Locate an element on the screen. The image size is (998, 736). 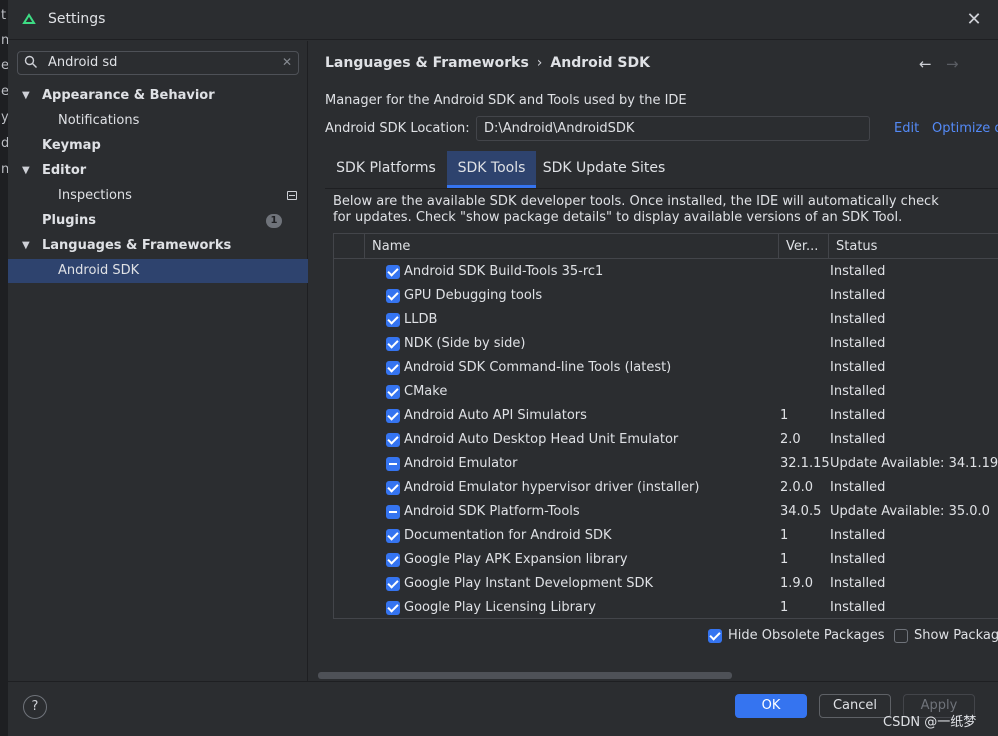
table-row: NDK (Side by side) Installed is located at coordinates (666, 344).